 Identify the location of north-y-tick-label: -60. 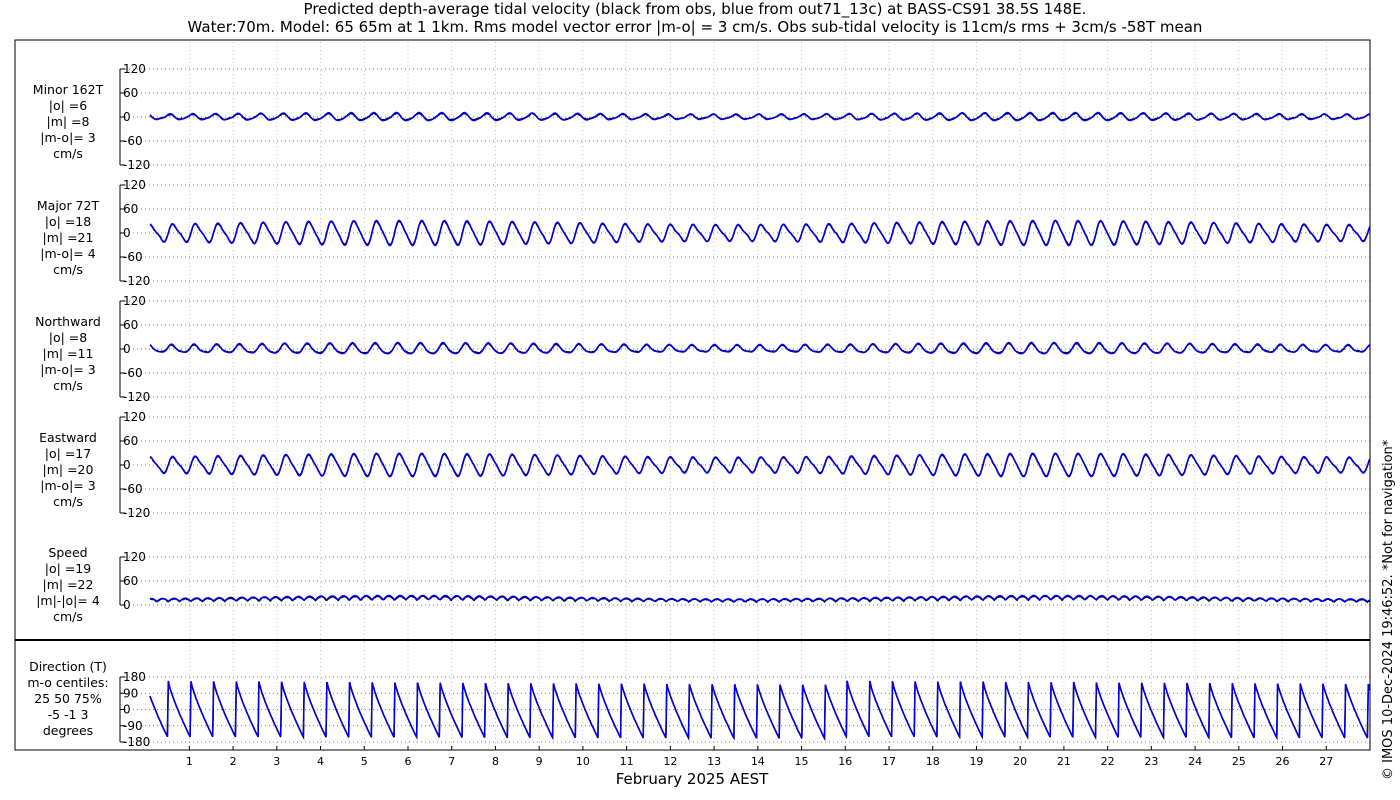
(133, 373).